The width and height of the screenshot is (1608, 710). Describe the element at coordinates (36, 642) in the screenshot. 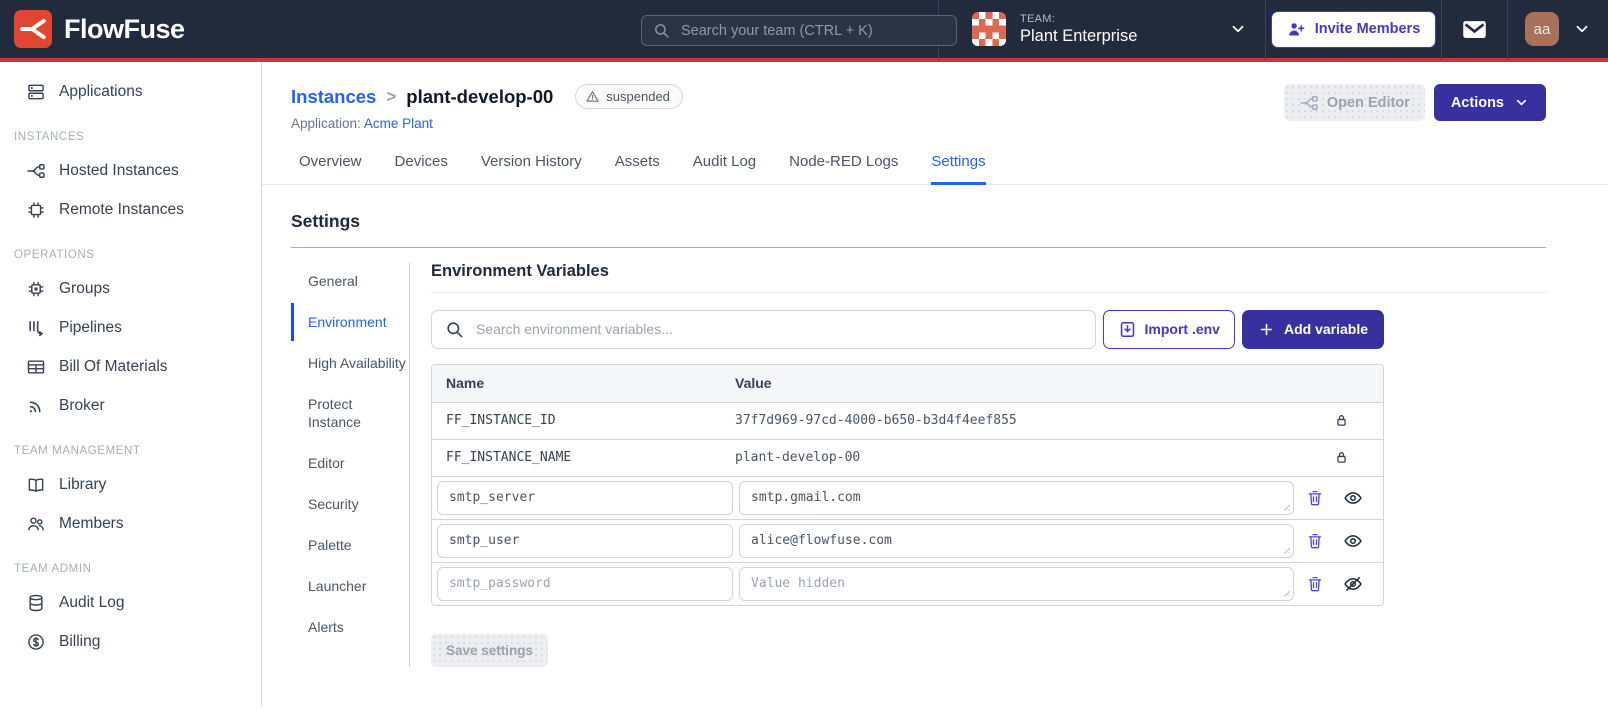

I see `dollar-circle-icon` at that location.